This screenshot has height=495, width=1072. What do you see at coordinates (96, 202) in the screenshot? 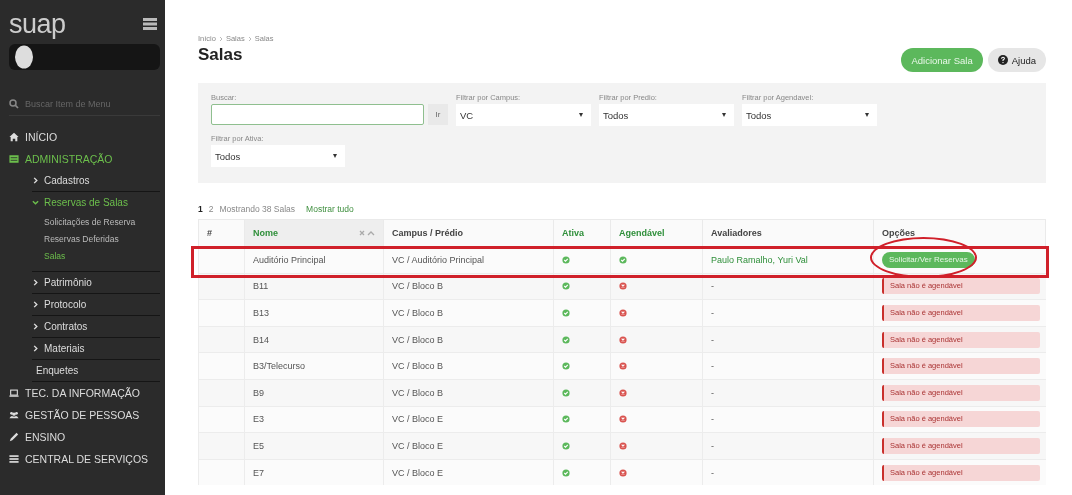
I see `menu-item: Reservas de Salas` at bounding box center [96, 202].